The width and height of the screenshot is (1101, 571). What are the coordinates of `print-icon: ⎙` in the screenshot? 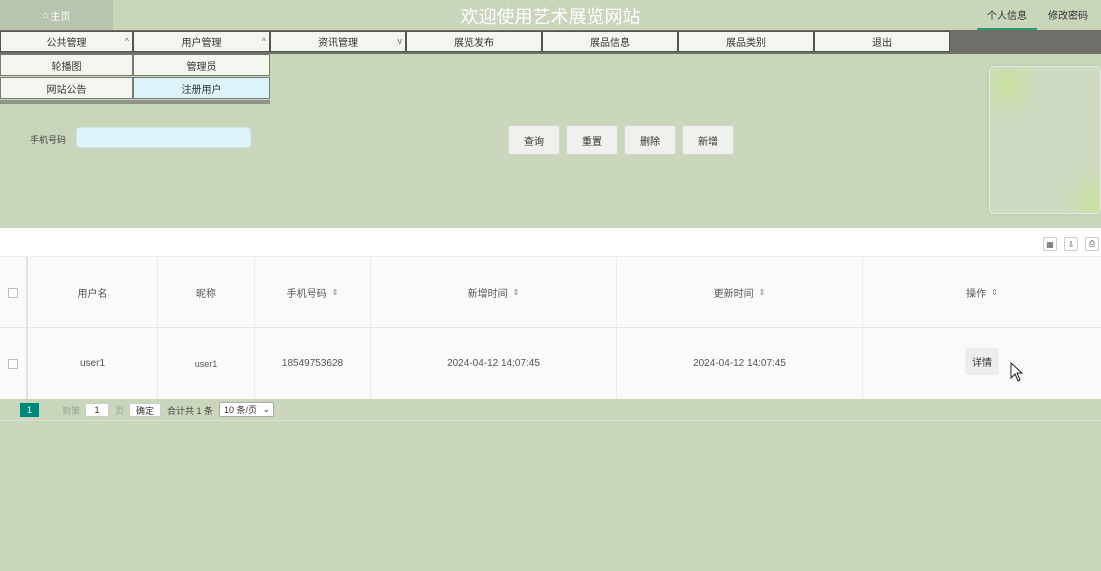 It's located at (1092, 244).